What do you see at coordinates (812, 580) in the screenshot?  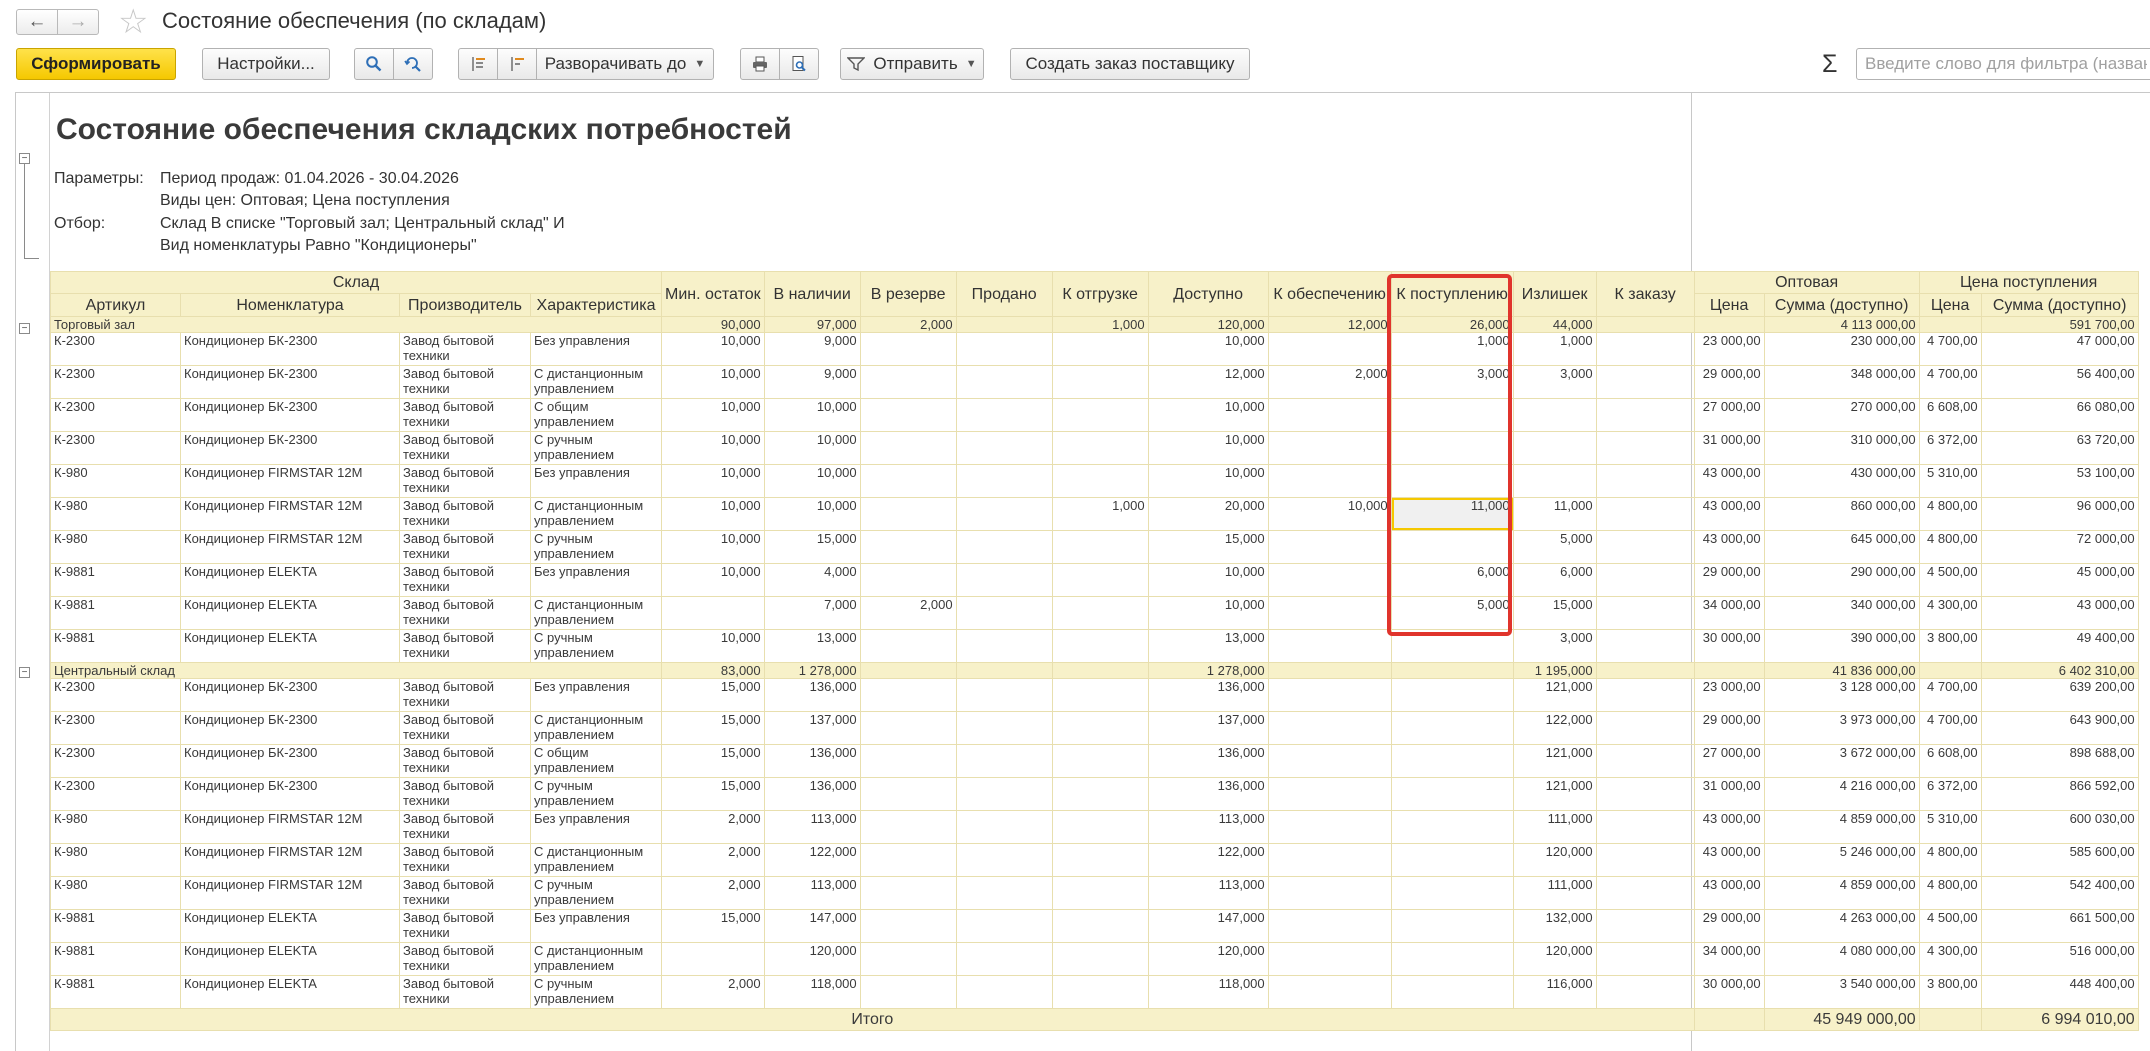 I see `stock-cell: 4,000` at bounding box center [812, 580].